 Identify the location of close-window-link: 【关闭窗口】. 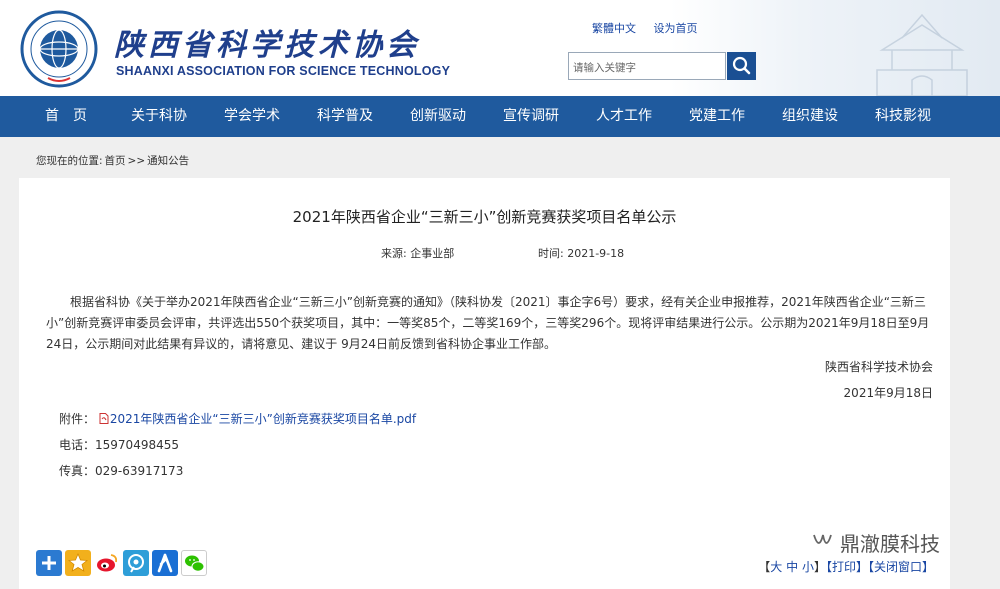
(901, 567).